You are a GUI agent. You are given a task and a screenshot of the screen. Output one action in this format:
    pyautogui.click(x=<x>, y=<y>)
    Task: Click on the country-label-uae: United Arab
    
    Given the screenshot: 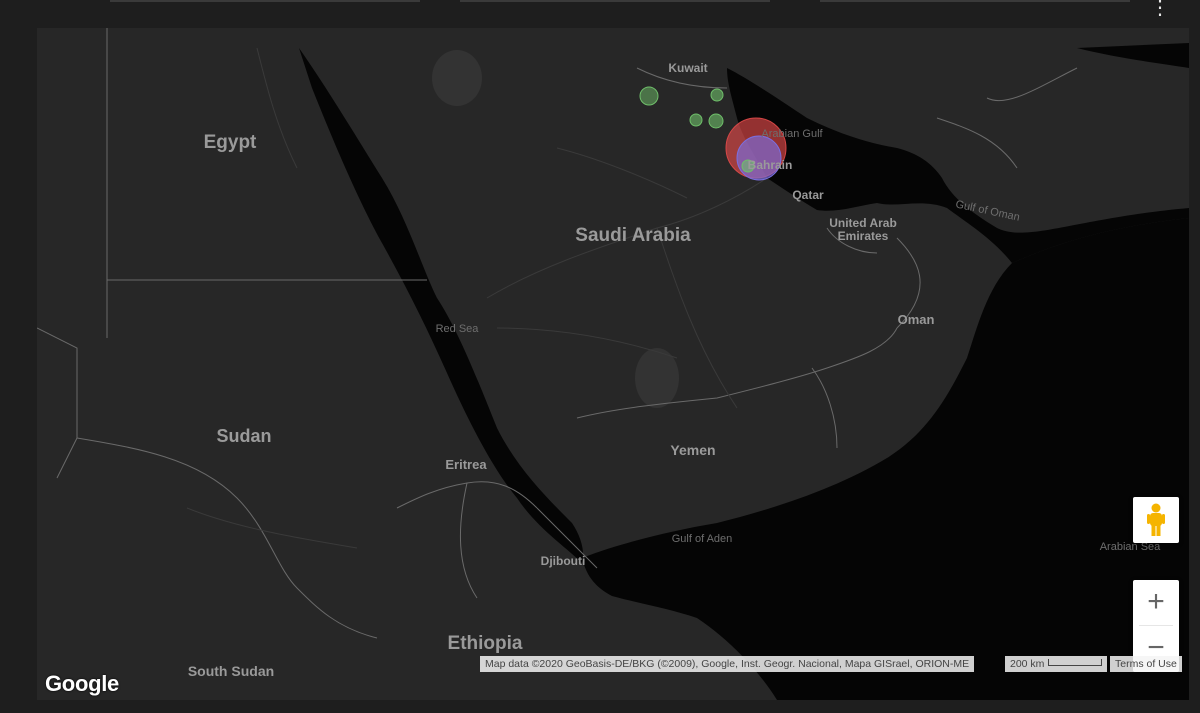 What is the action you would take?
    pyautogui.click(x=863, y=223)
    